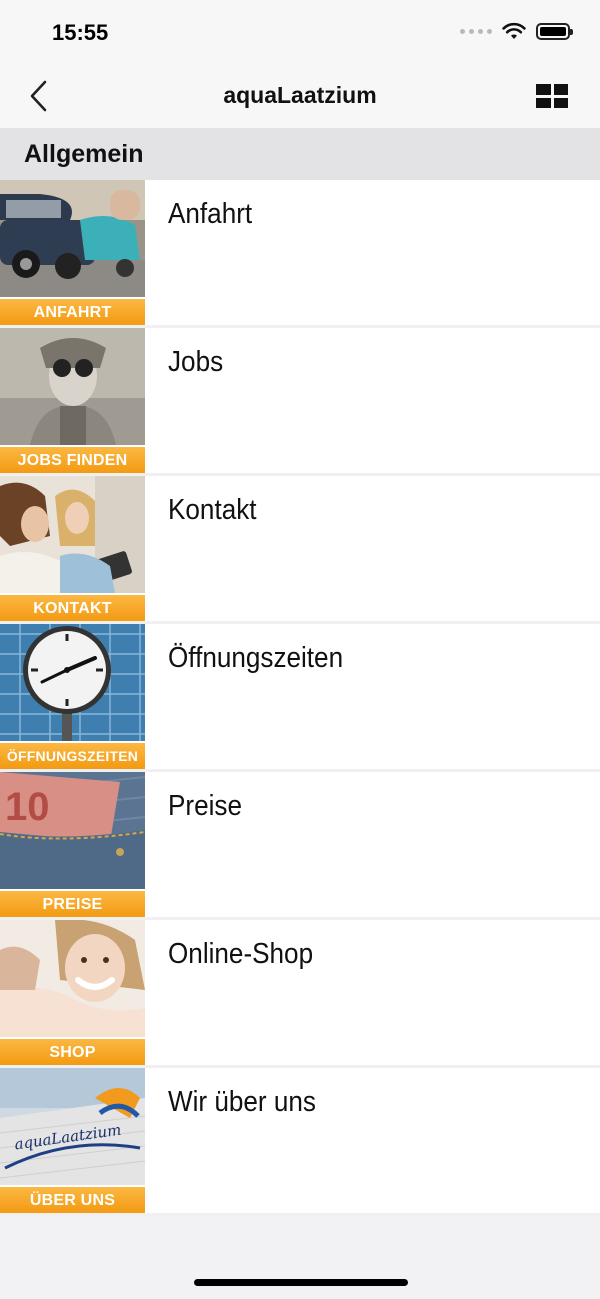  What do you see at coordinates (72, 1051) in the screenshot?
I see `thumbnail-band: SHOP` at bounding box center [72, 1051].